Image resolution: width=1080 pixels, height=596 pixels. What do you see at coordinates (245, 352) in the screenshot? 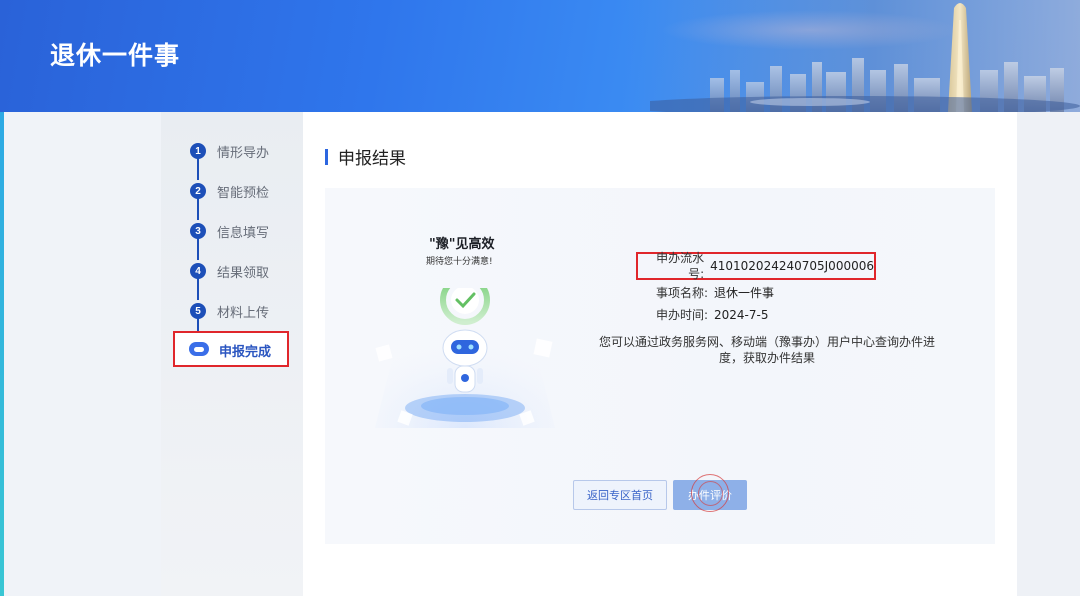
I see `step-current-label: 申报完成` at bounding box center [245, 352].